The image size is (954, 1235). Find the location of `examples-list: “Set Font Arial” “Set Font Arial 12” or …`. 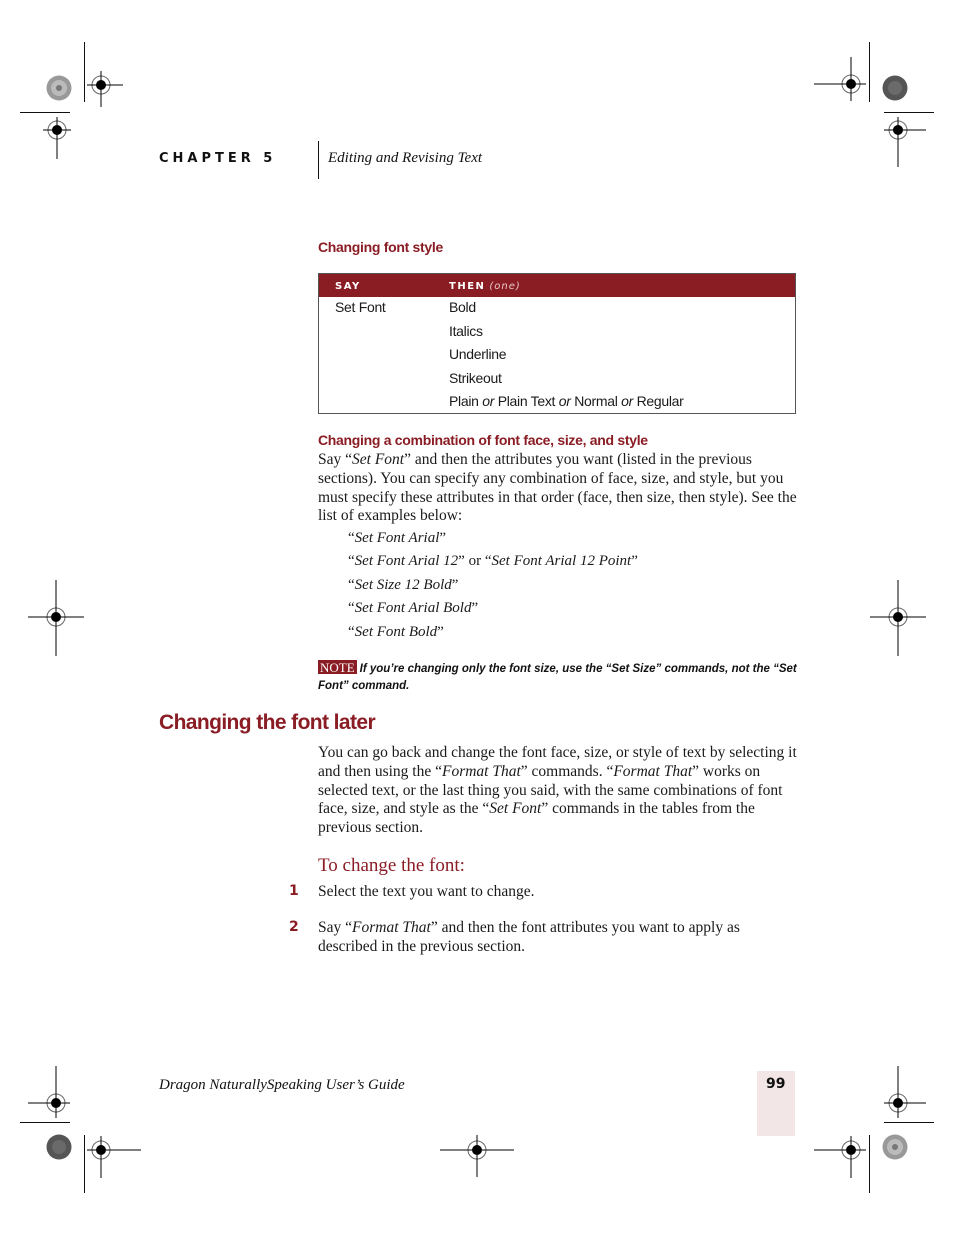

examples-list: “Set Font Arial” “Set Font Arial 12” or … is located at coordinates (493, 588).